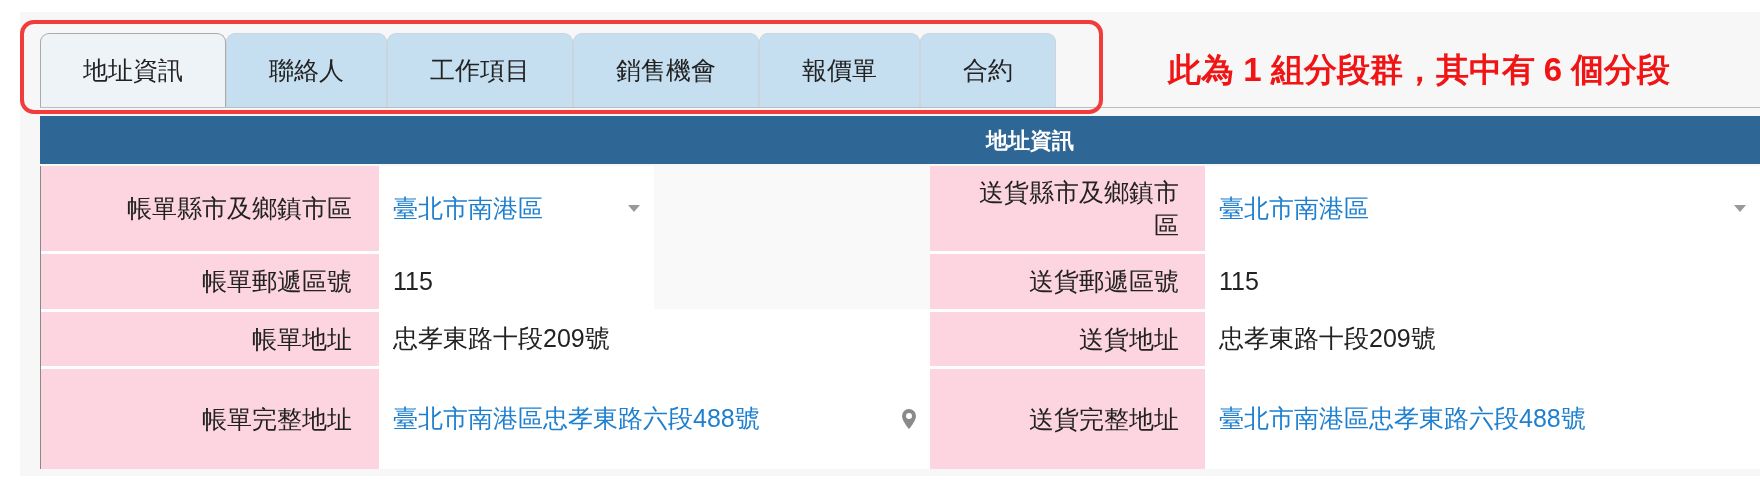 The width and height of the screenshot is (1760, 480). What do you see at coordinates (988, 70) in the screenshot?
I see `tab: 合約` at bounding box center [988, 70].